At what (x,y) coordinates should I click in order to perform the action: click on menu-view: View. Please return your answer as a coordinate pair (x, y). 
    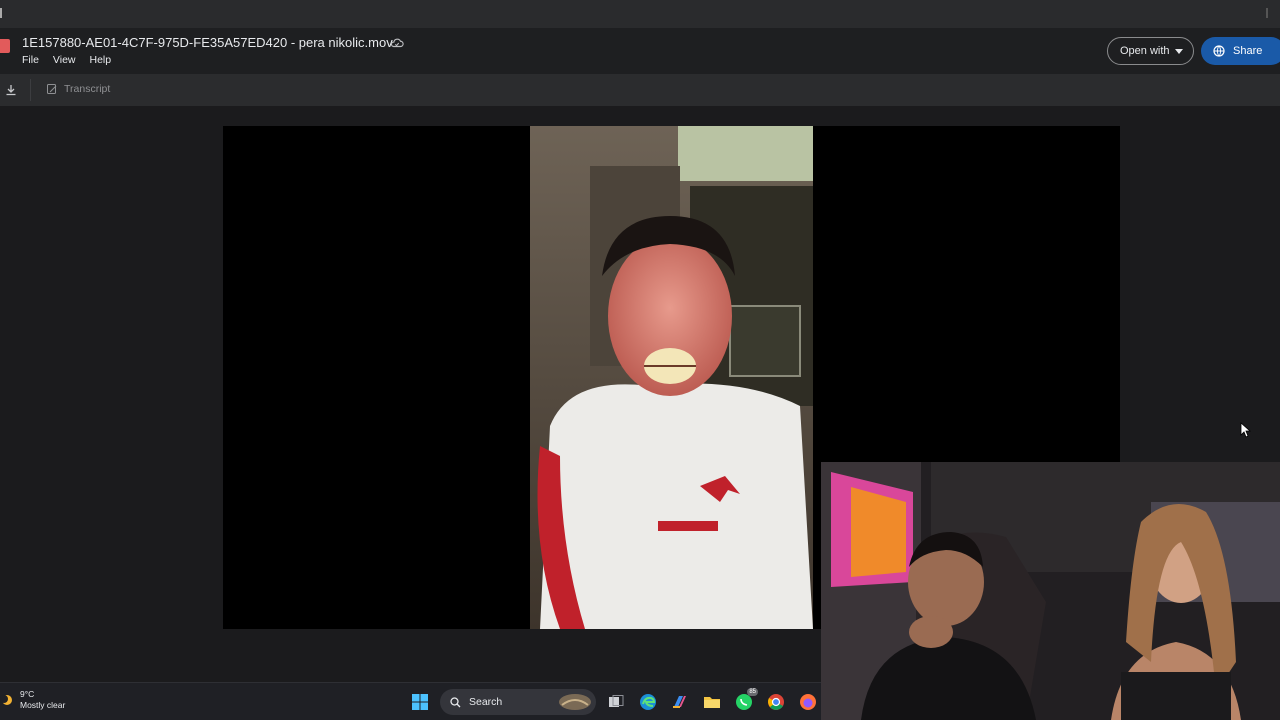
    Looking at the image, I should click on (64, 60).